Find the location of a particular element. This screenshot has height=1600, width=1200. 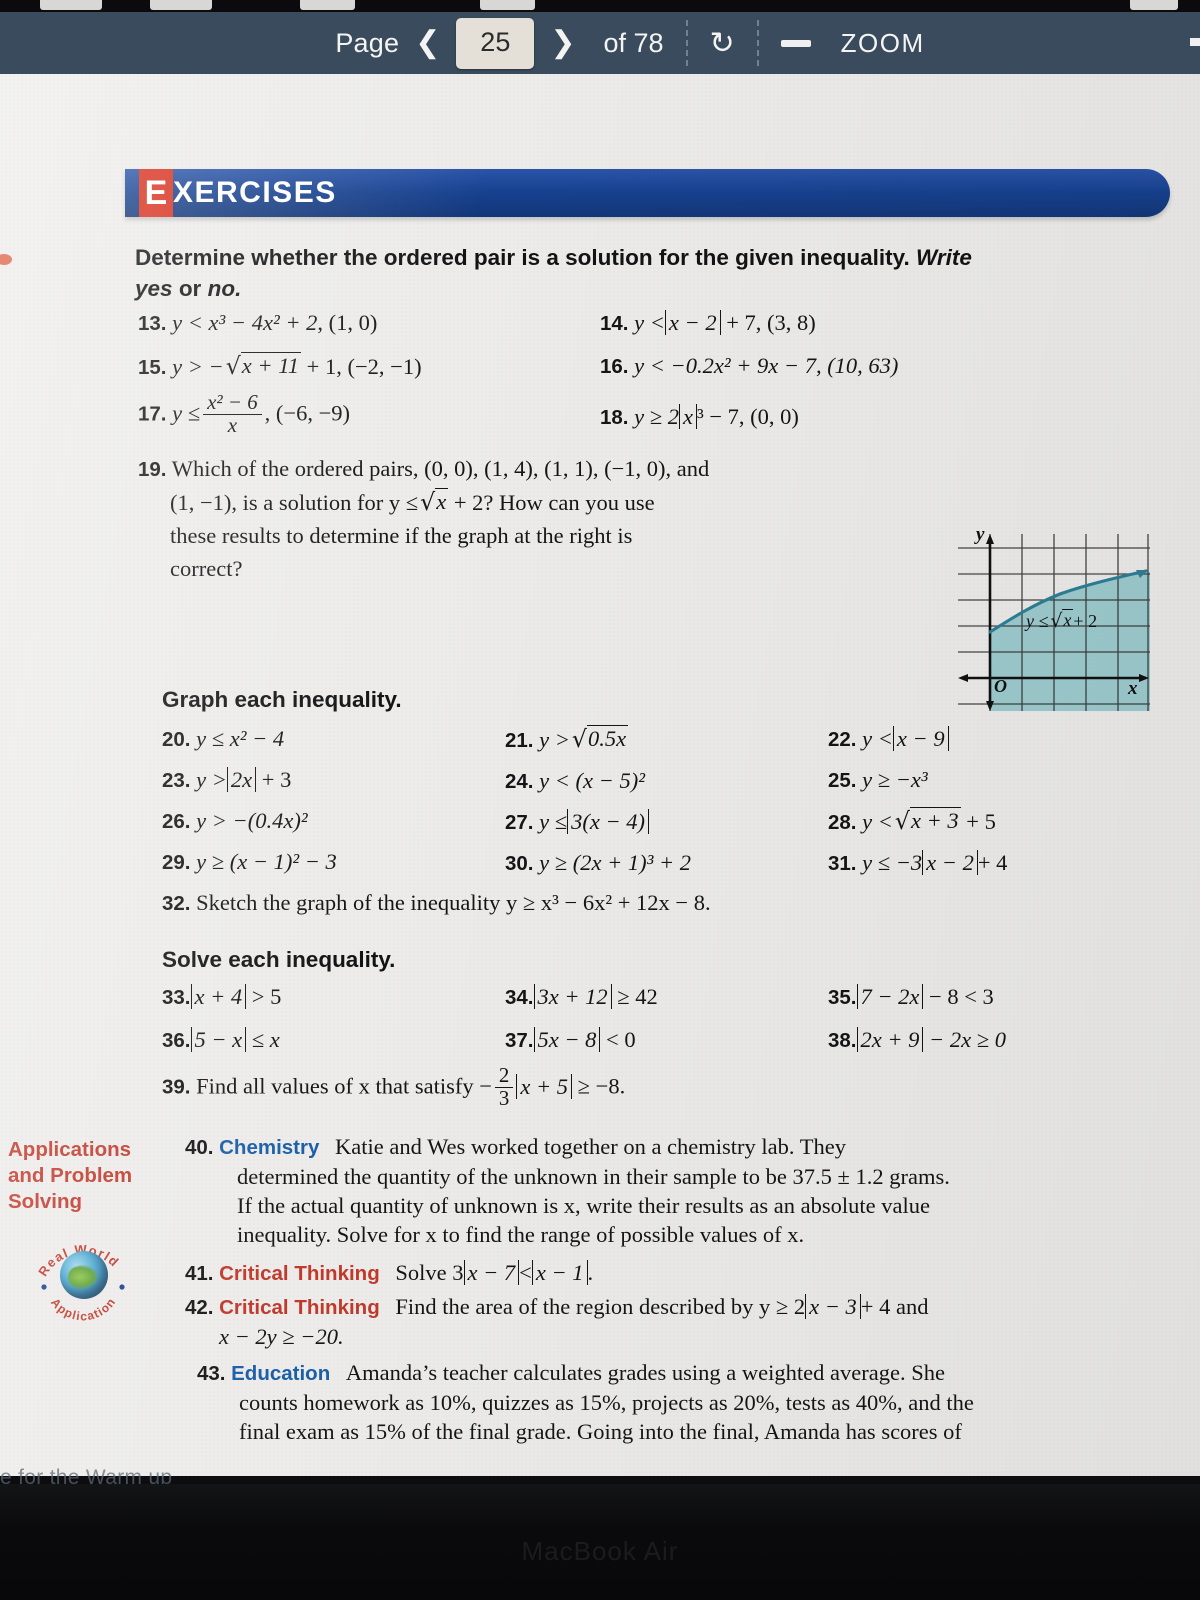

exercise-17: 17. y ≤ x² − 6x, (−6, −9) is located at coordinates (280, 414).